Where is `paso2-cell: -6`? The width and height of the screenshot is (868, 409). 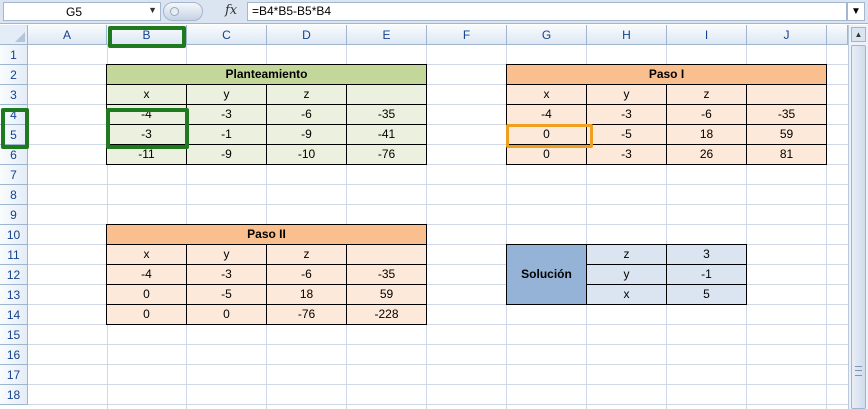 paso2-cell: -6 is located at coordinates (306, 274).